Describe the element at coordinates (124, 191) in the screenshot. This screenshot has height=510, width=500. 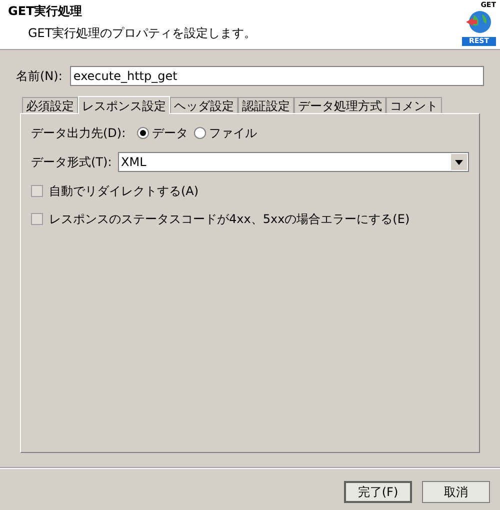
I see `checkbox-label: 自動でリダイレクトする(A)` at that location.